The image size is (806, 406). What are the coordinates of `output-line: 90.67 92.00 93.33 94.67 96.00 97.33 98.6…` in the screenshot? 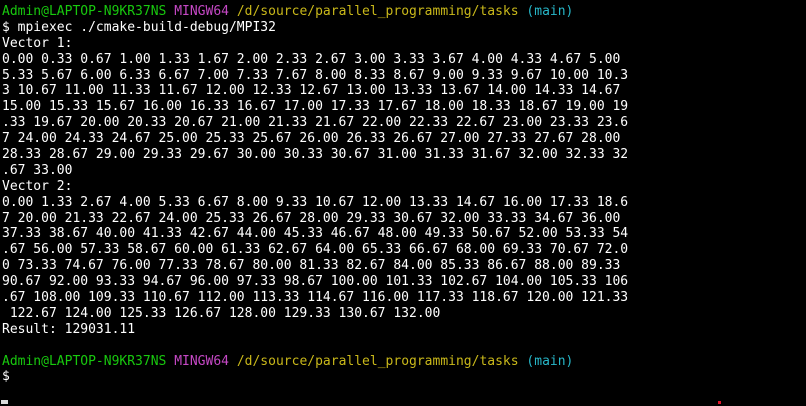 It's located at (315, 282).